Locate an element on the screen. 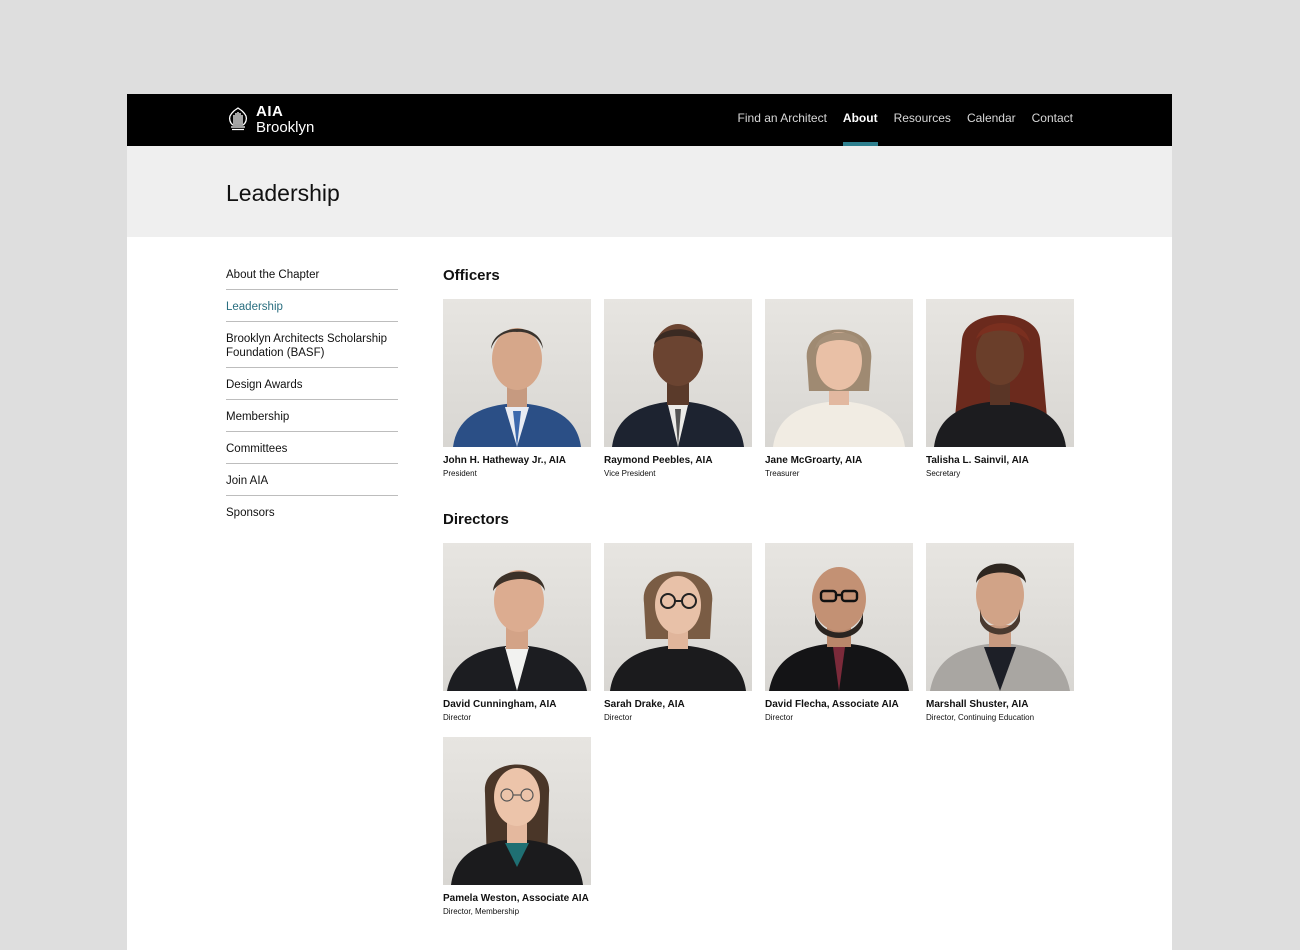 The height and width of the screenshot is (950, 1300). nav-contact: Contact is located at coordinates (1052, 120).